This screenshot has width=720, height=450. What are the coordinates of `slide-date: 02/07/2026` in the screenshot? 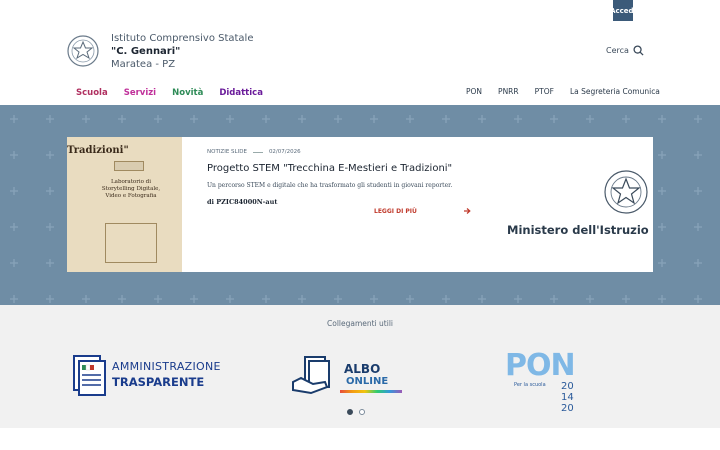 It's located at (284, 152).